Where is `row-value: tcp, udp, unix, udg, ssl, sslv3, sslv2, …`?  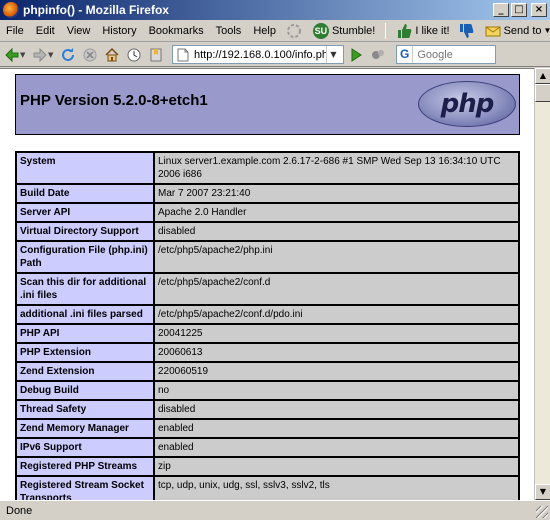
row-value: tcp, udp, unix, udg, ssl, sslv3, sslv2, … is located at coordinates (336, 488).